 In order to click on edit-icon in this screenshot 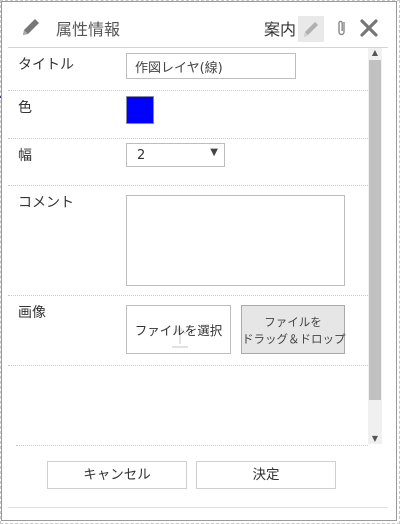, I will do `click(31, 27)`.